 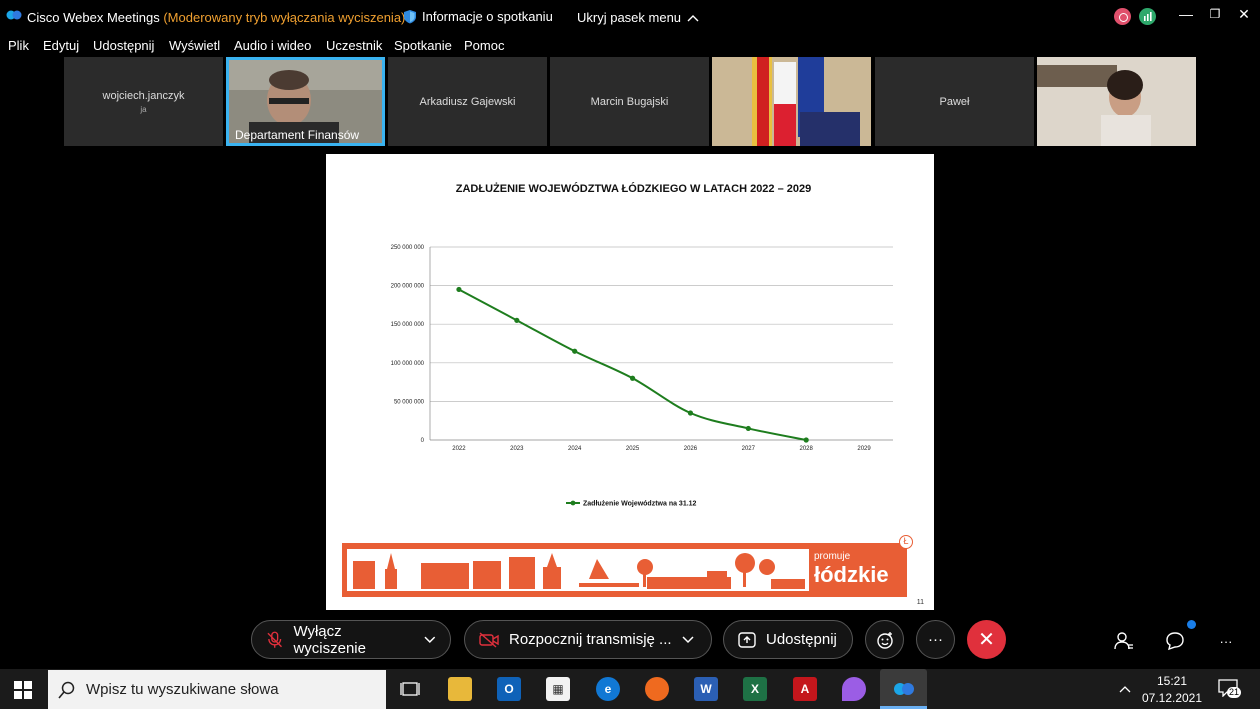 I want to click on menu-item-help: Pomoc, so click(x=484, y=45).